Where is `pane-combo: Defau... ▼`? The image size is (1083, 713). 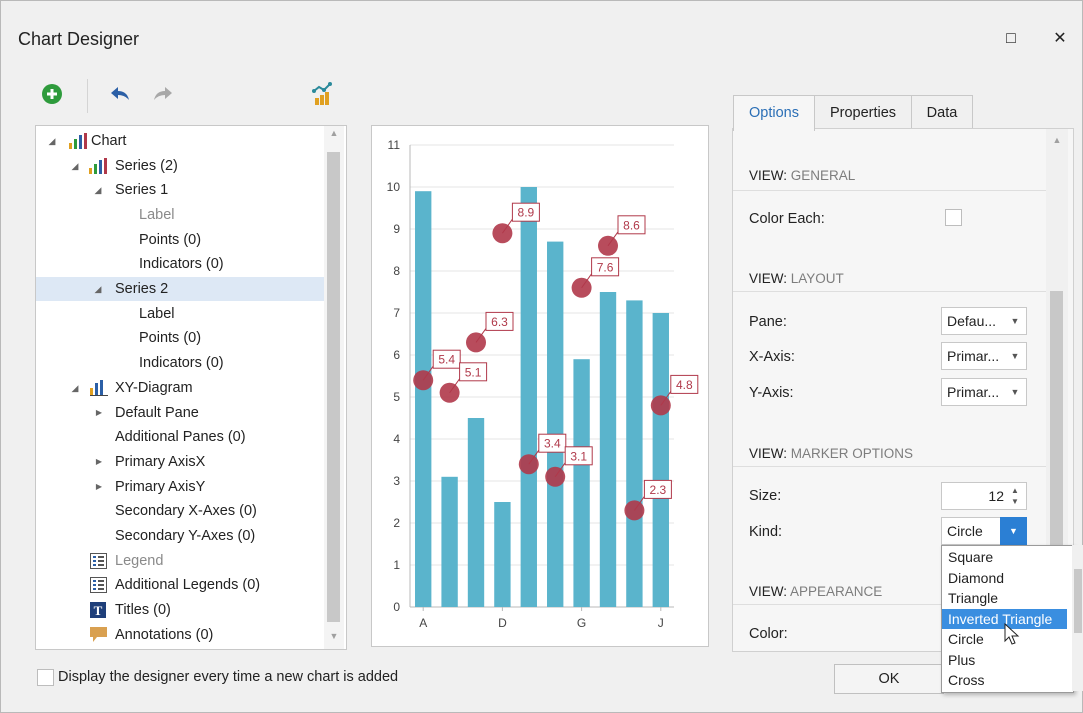
pane-combo: Defau... ▼ is located at coordinates (984, 321).